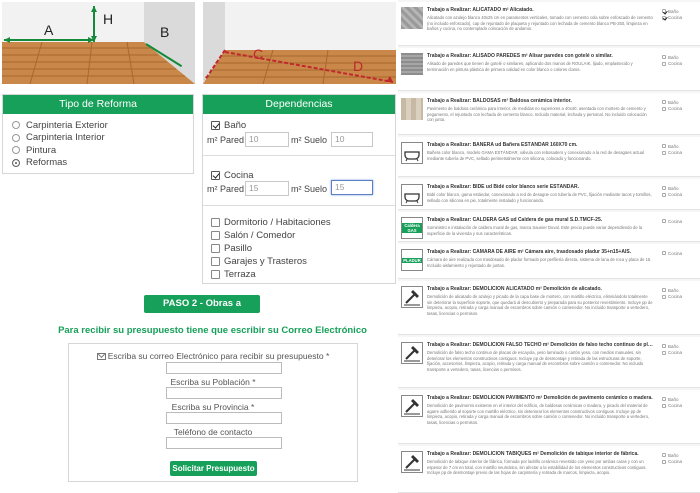 The height and width of the screenshot is (493, 700). Describe the element at coordinates (231, 248) in the screenshot. I see `pasillo-row: Pasillo` at that location.